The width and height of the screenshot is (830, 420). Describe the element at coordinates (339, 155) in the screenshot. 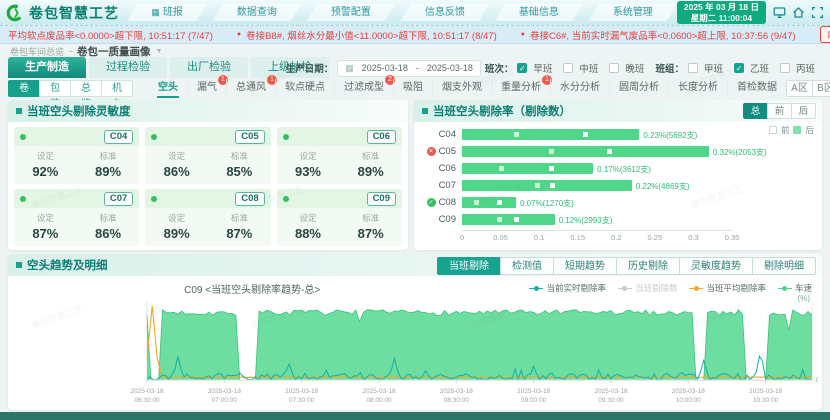

I see `machine-card-c06: C06 设定 93% 标准 89%` at that location.